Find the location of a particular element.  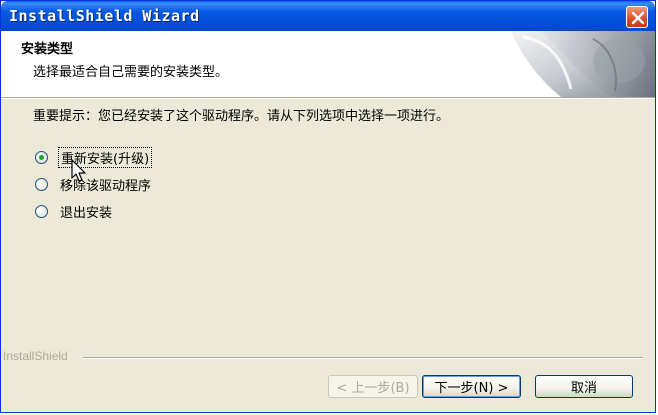

back-button: < 上一步(B) is located at coordinates (373, 386).